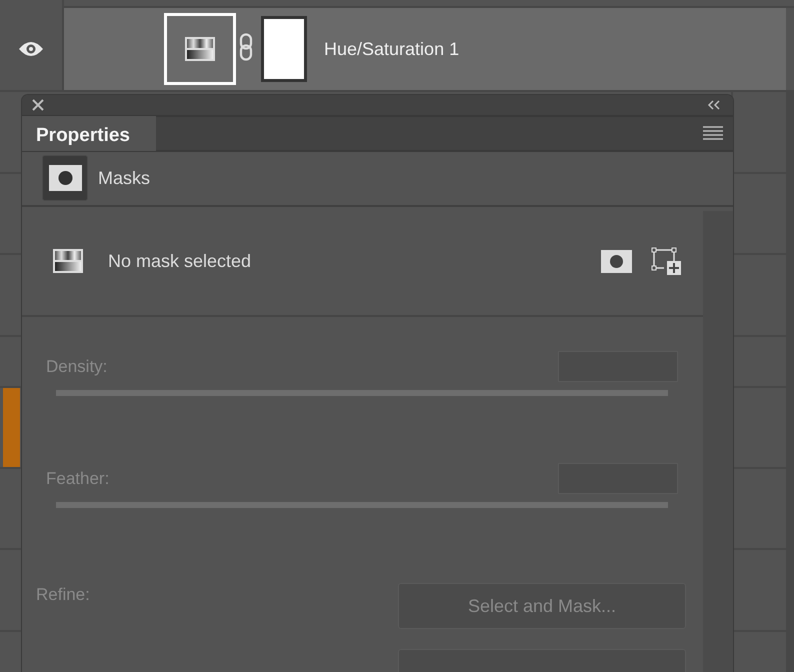 Image resolution: width=794 pixels, height=672 pixels. I want to click on layer-thumbnail, so click(200, 49).